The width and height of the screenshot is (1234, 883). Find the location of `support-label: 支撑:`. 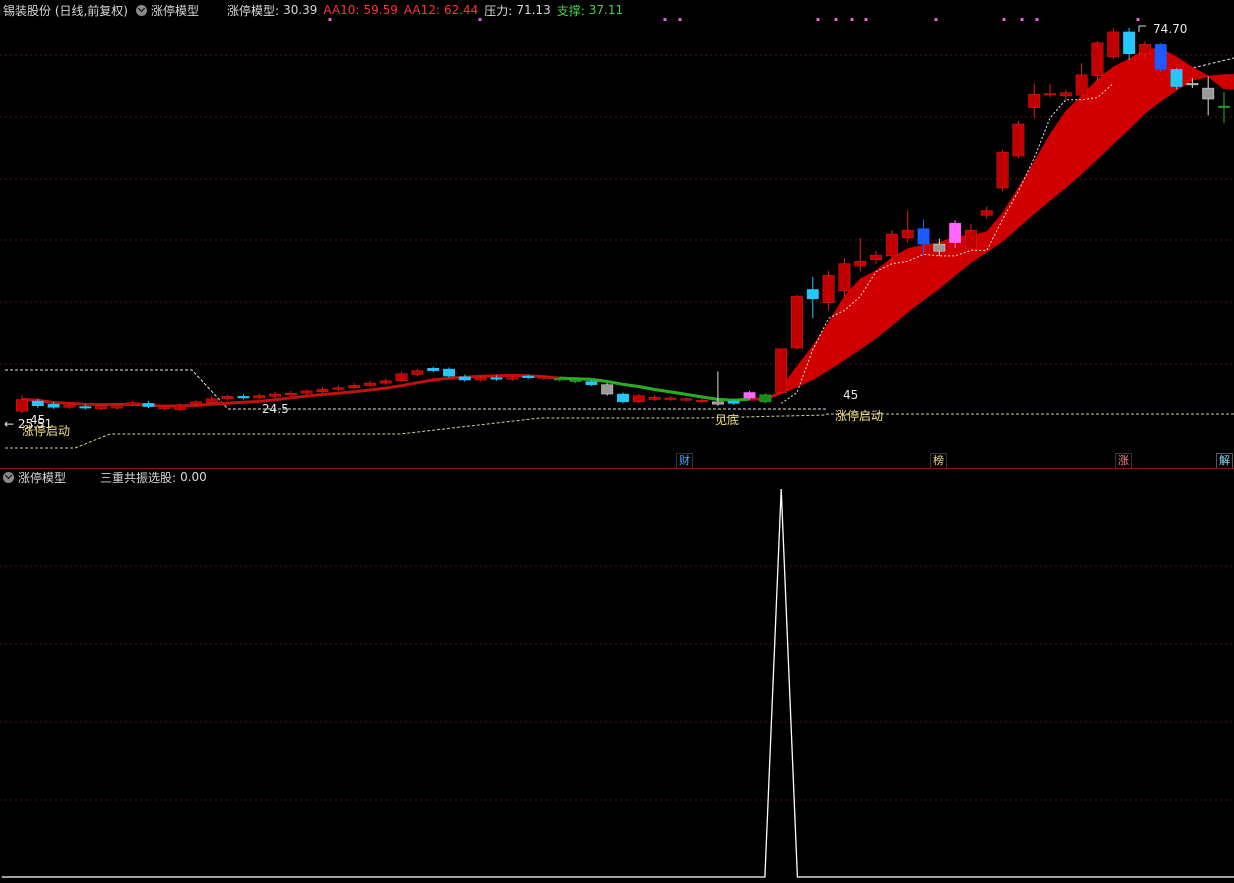

support-label: 支撑: is located at coordinates (570, 10).